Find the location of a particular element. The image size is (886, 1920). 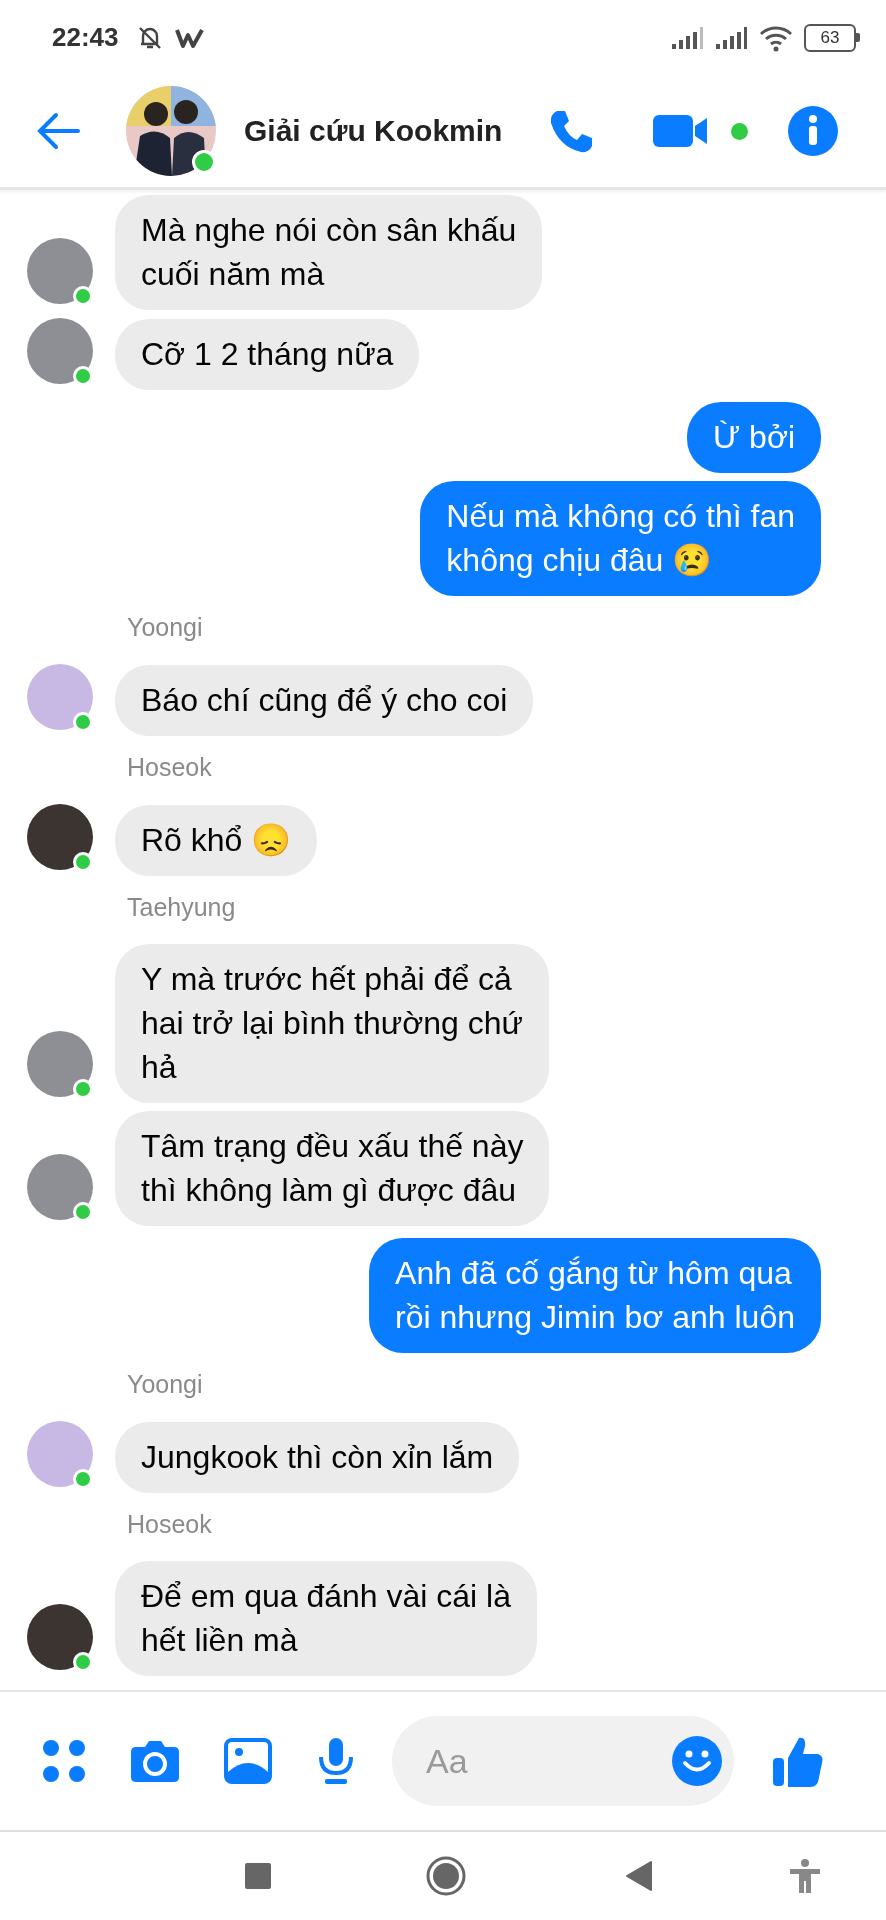

message-field: Aa is located at coordinates (563, 1761).